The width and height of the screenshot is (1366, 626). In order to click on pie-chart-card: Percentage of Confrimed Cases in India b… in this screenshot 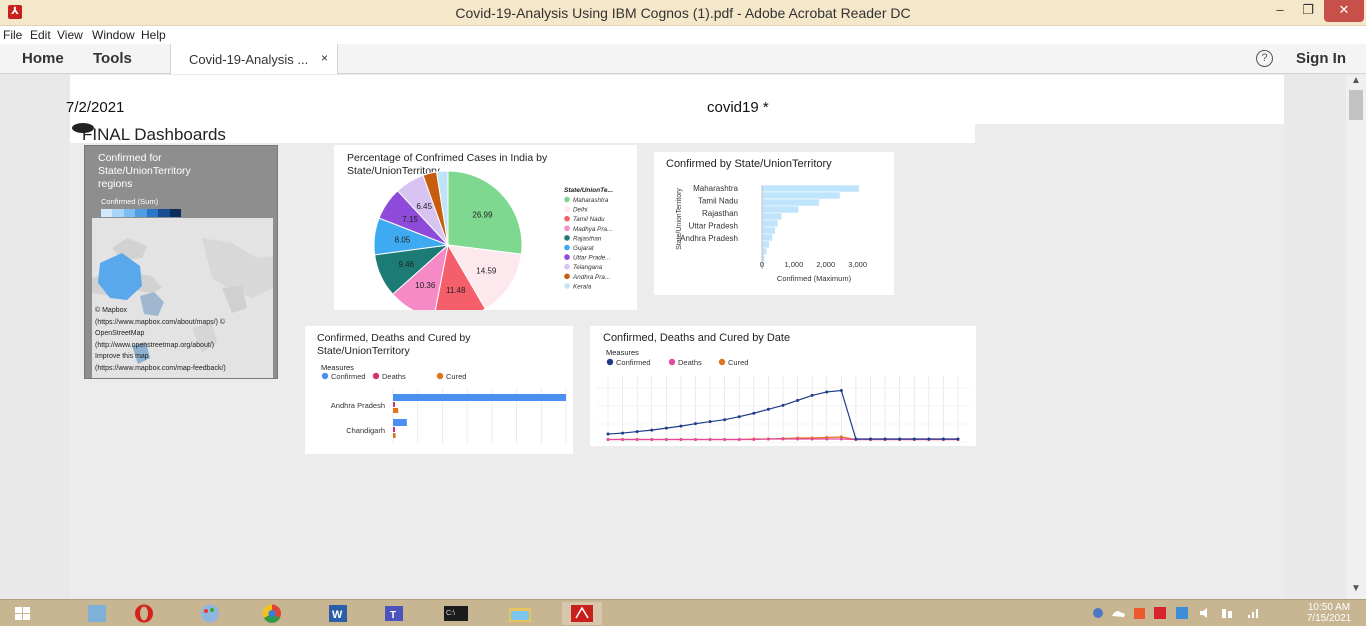, I will do `click(485, 227)`.